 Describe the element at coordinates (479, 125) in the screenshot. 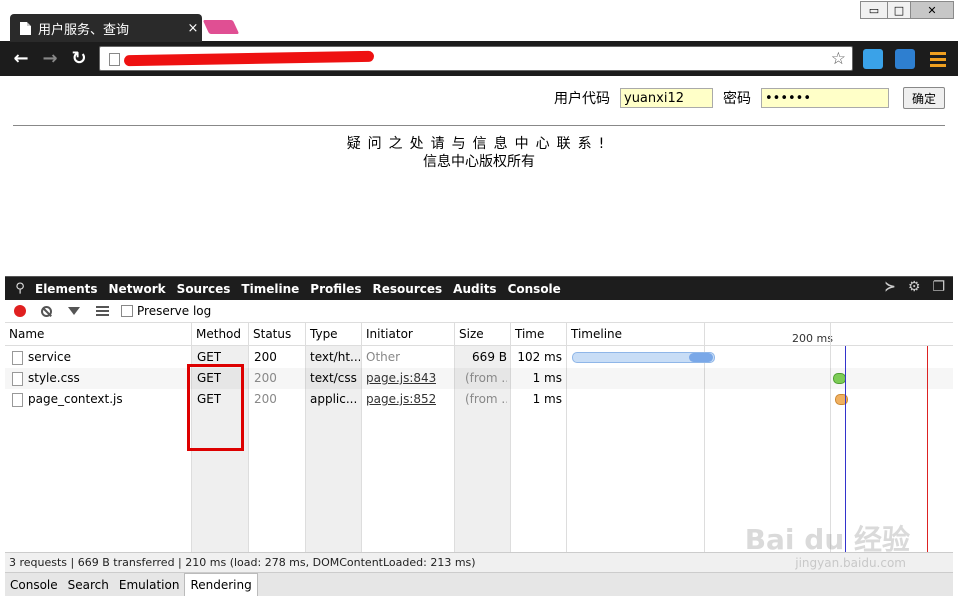

I see `divider` at that location.